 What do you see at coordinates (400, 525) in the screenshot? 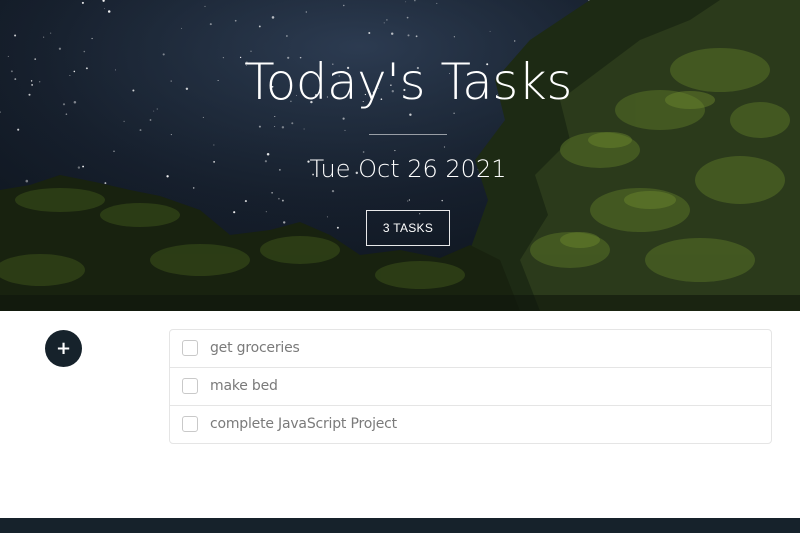
I see `page-footer` at bounding box center [400, 525].